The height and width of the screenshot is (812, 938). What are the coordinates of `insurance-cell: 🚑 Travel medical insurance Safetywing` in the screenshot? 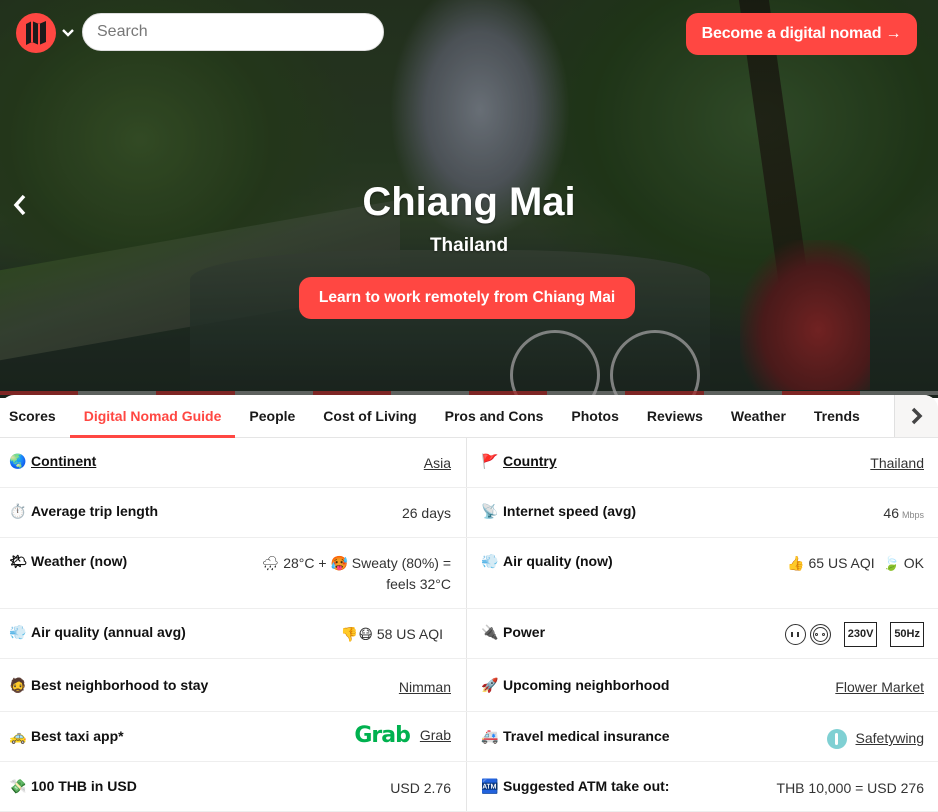 It's located at (702, 736).